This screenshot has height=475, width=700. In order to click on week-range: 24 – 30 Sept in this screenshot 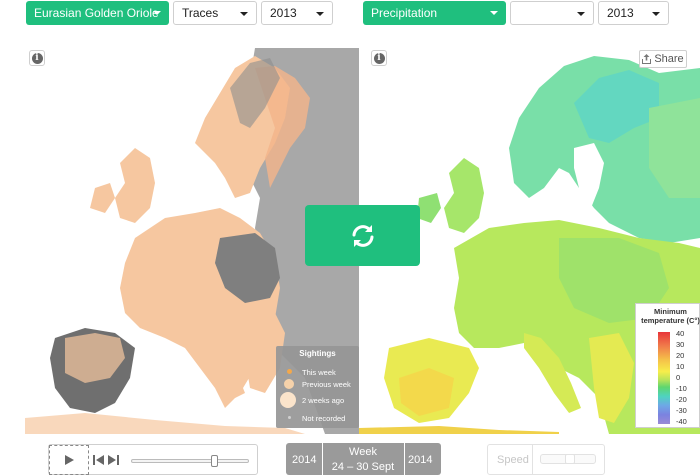, I will do `click(363, 467)`.